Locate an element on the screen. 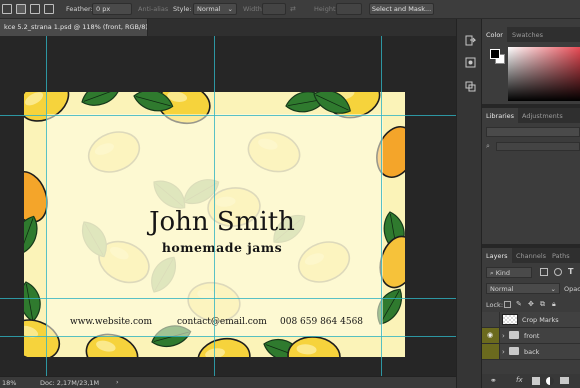 Image resolution: width=580 pixels, height=388 pixels. width-label: Width: is located at coordinates (254, 9).